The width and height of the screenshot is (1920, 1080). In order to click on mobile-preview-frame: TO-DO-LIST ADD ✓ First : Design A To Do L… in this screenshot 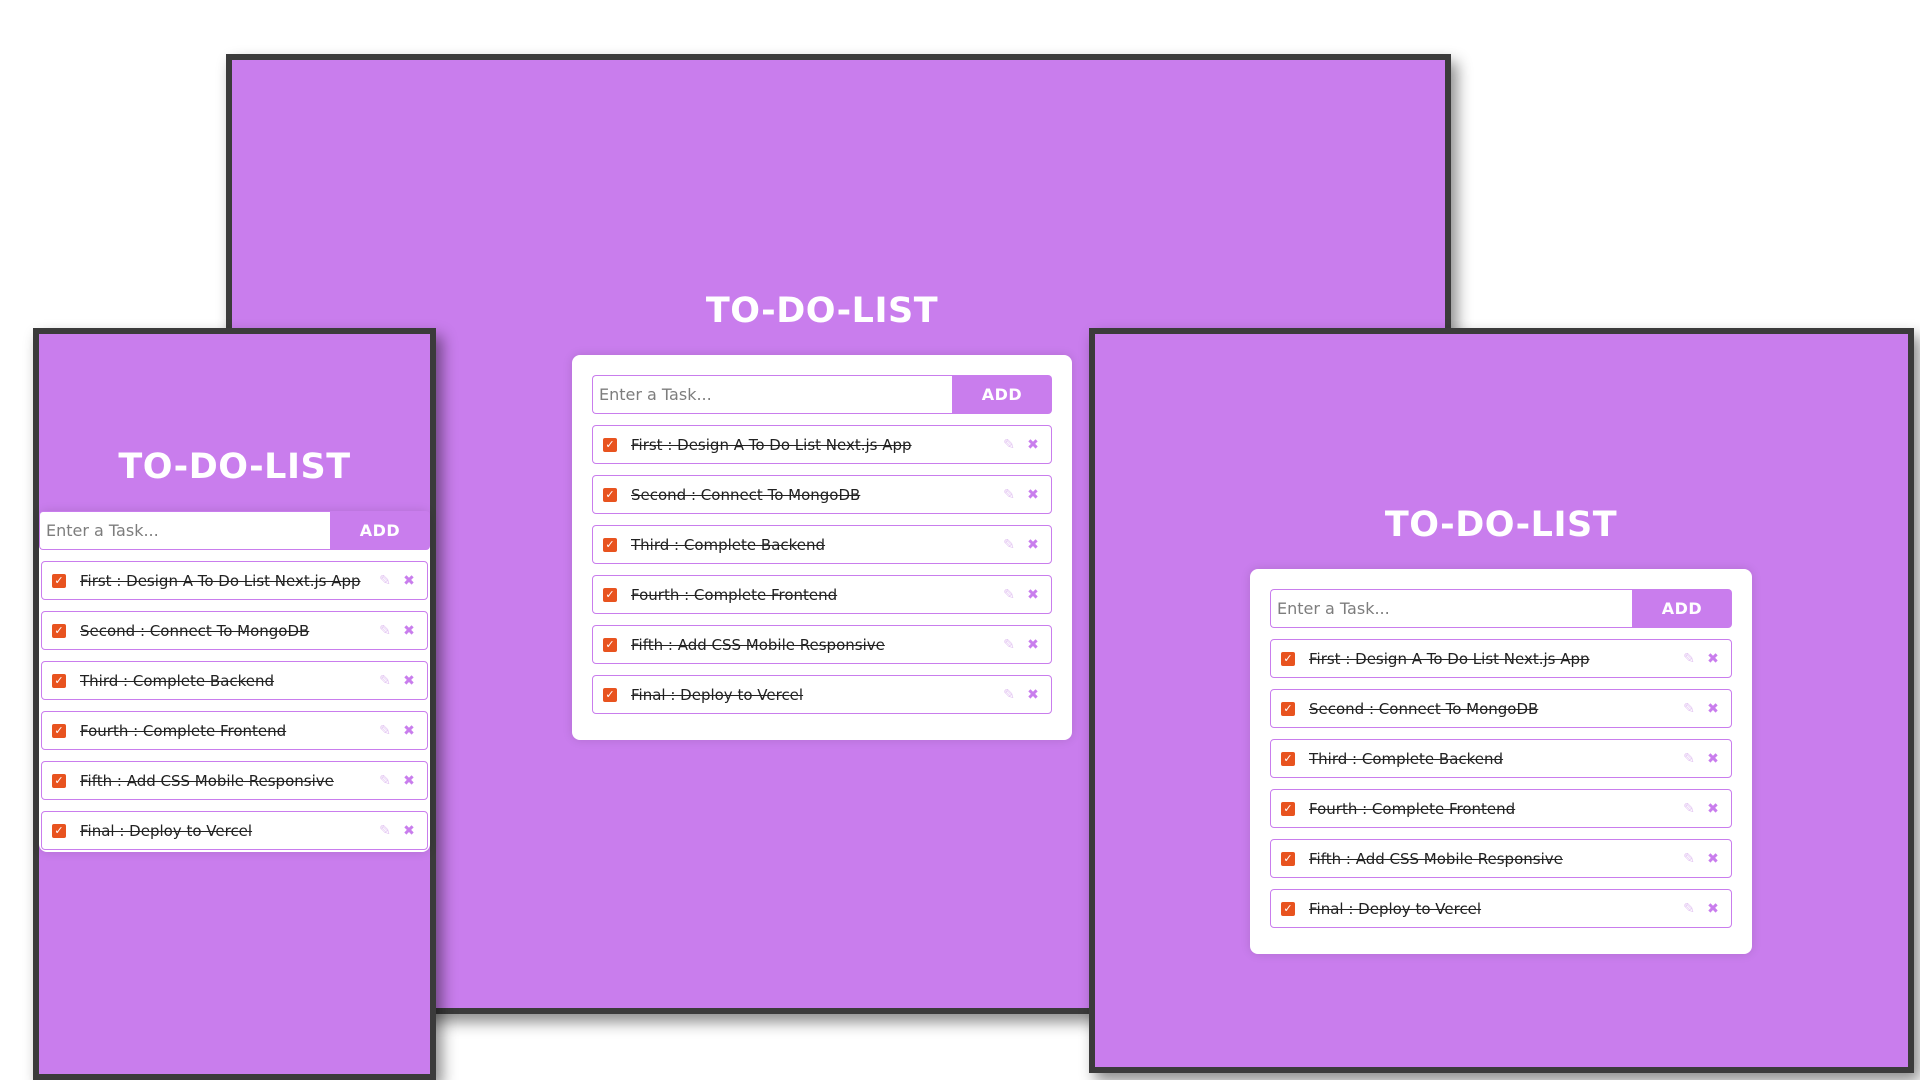, I will do `click(234, 704)`.